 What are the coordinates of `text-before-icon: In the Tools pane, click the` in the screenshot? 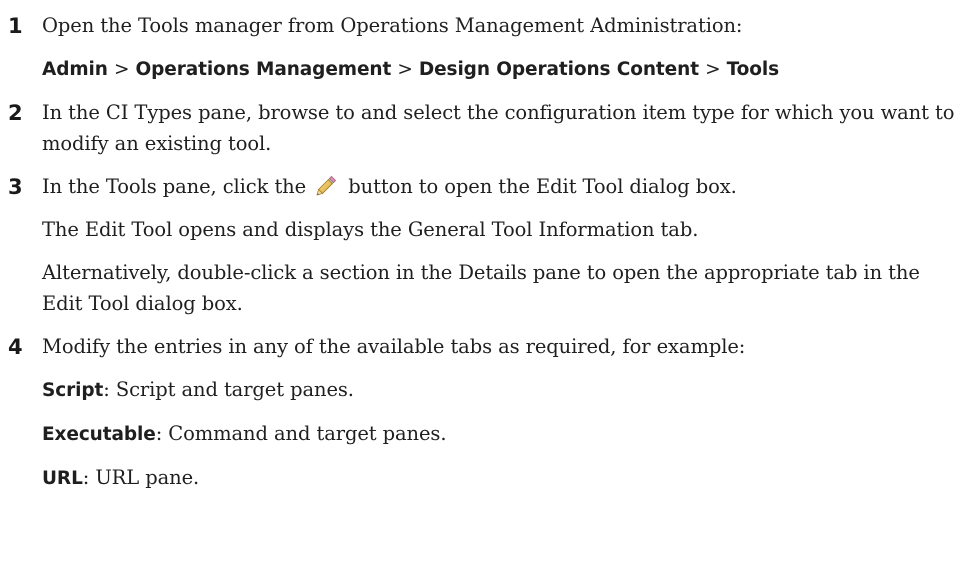 It's located at (174, 186).